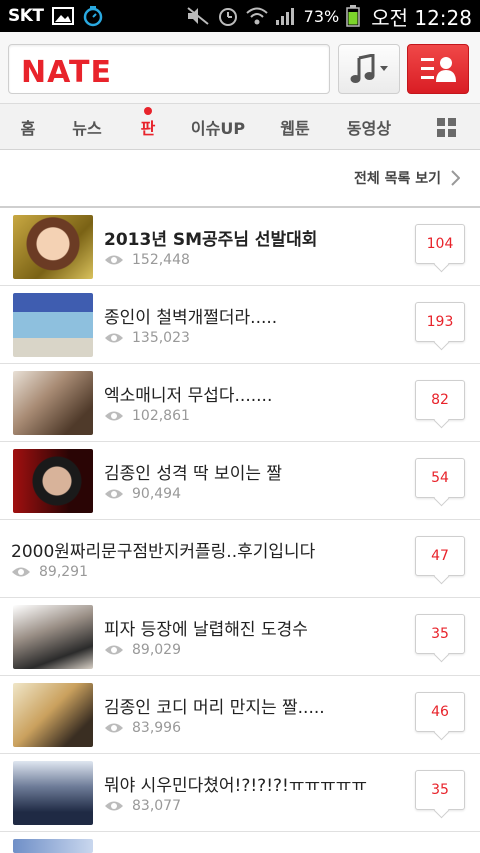  Describe the element at coordinates (256, 16) in the screenshot. I see `wifi-icon` at that location.